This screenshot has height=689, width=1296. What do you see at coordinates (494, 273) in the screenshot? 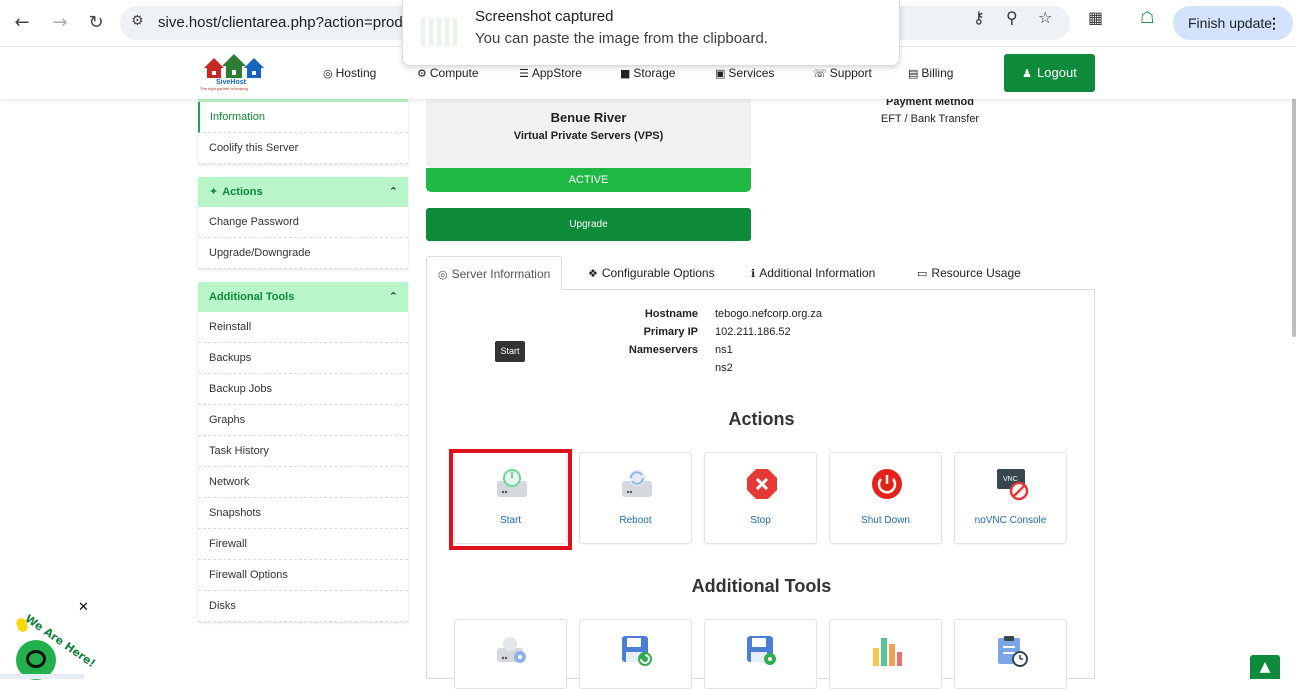
I see `tab-server-information: ◎ Server Information` at bounding box center [494, 273].